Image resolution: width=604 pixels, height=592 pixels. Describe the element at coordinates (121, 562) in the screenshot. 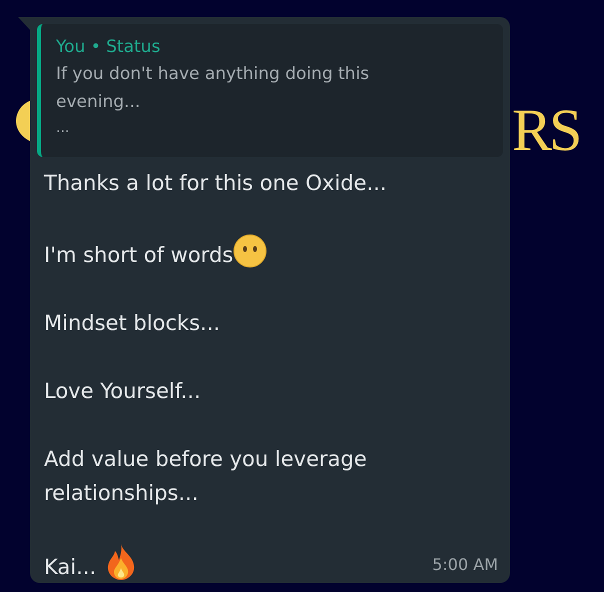

I see `fire-emoji-icon` at that location.